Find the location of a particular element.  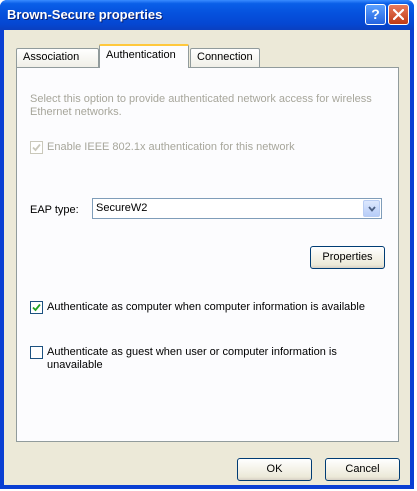

help-icon: ? is located at coordinates (375, 14).